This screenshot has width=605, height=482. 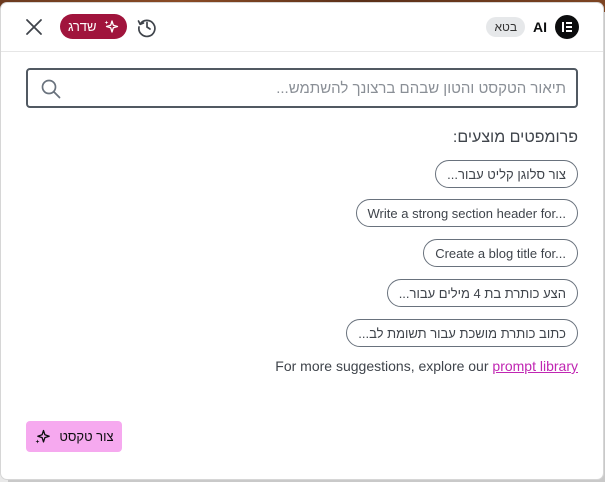 I want to click on search-icon, so click(x=51, y=89).